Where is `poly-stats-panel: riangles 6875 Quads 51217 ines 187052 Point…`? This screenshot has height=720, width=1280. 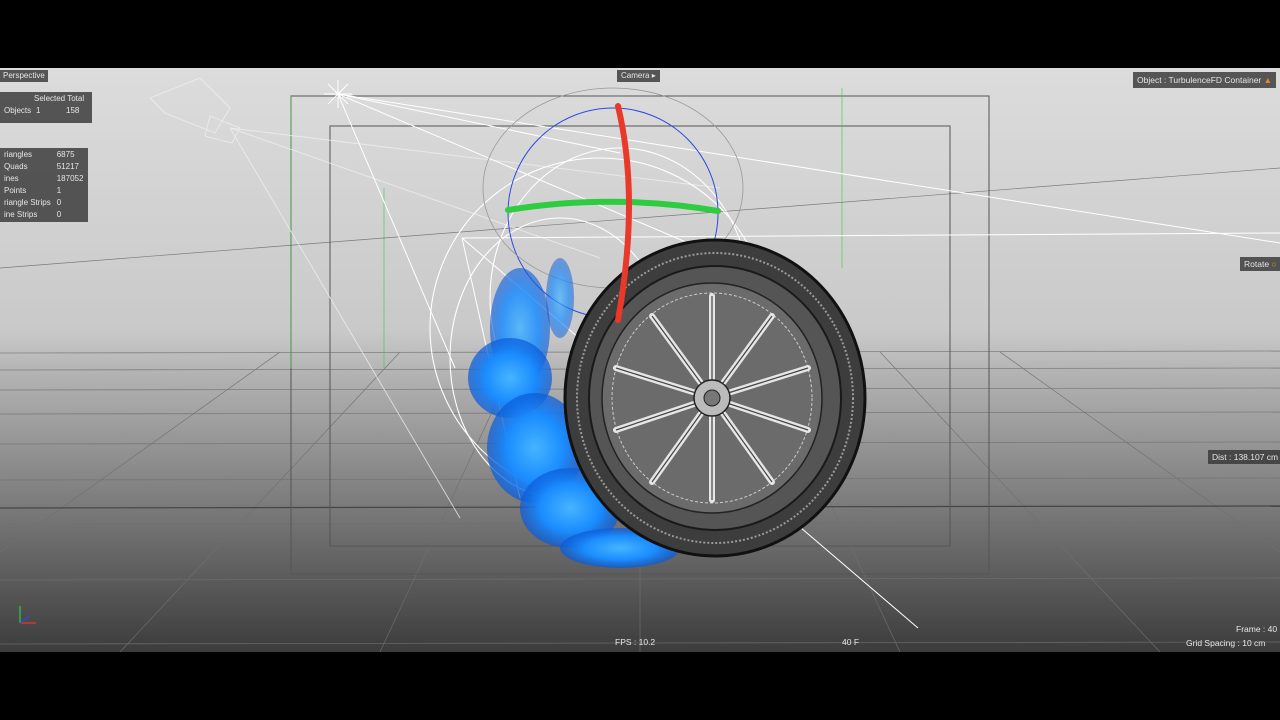 poly-stats-panel: riangles 6875 Quads 51217 ines 187052 Point… is located at coordinates (44, 185).